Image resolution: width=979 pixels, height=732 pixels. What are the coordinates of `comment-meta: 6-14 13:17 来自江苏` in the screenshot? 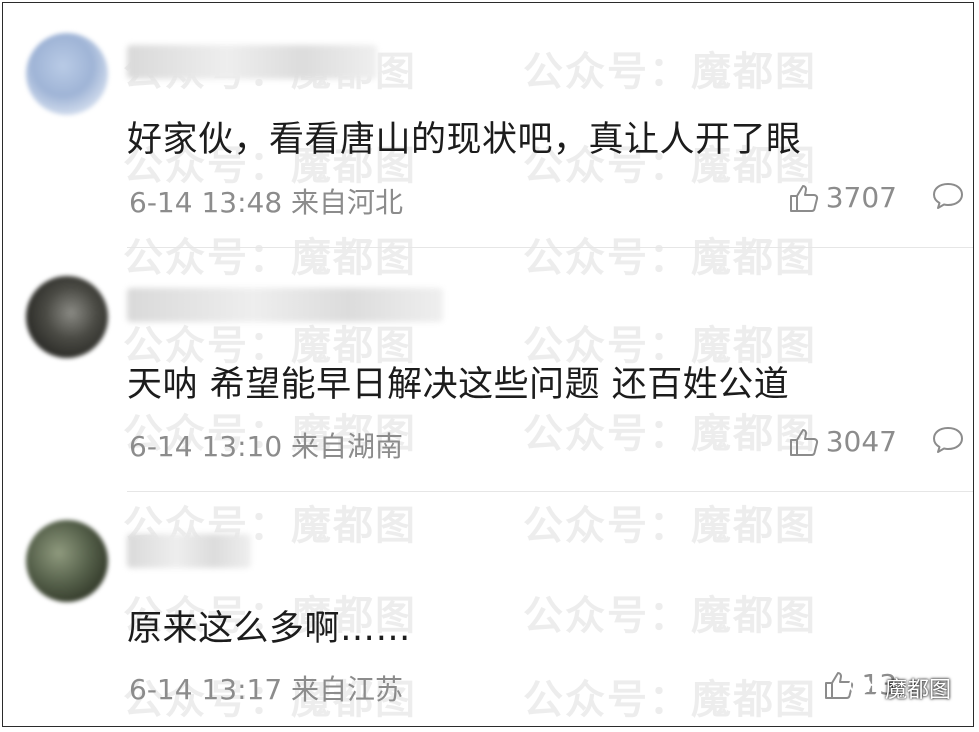 It's located at (266, 688).